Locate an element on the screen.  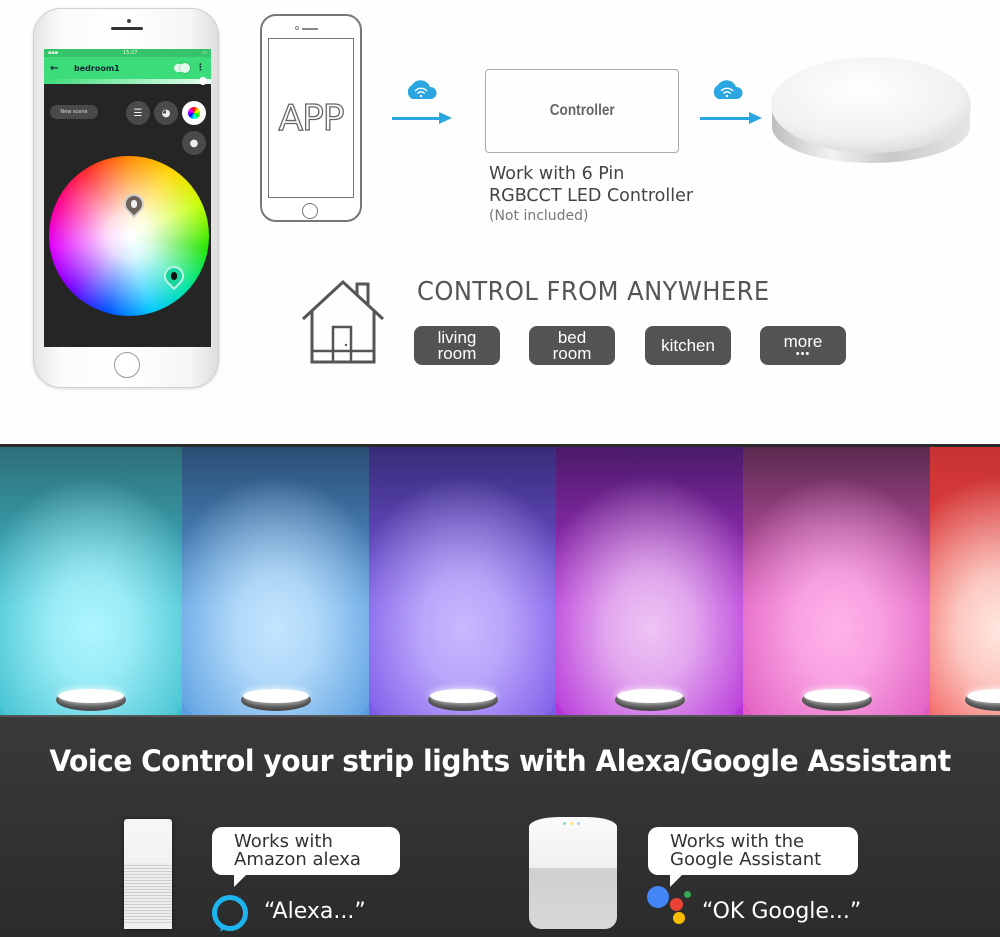
color-panel-pink is located at coordinates (836, 581).